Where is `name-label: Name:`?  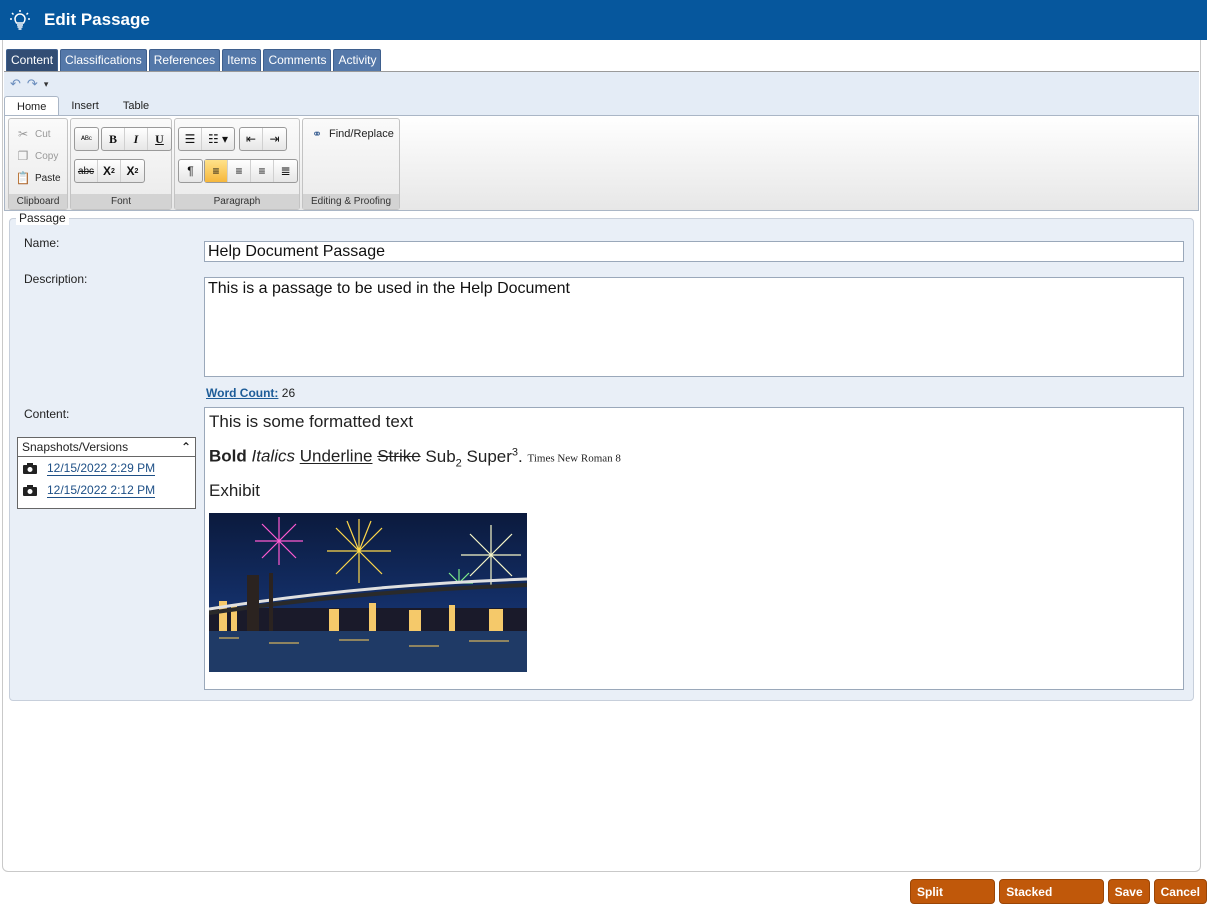
name-label: Name: is located at coordinates (42, 243).